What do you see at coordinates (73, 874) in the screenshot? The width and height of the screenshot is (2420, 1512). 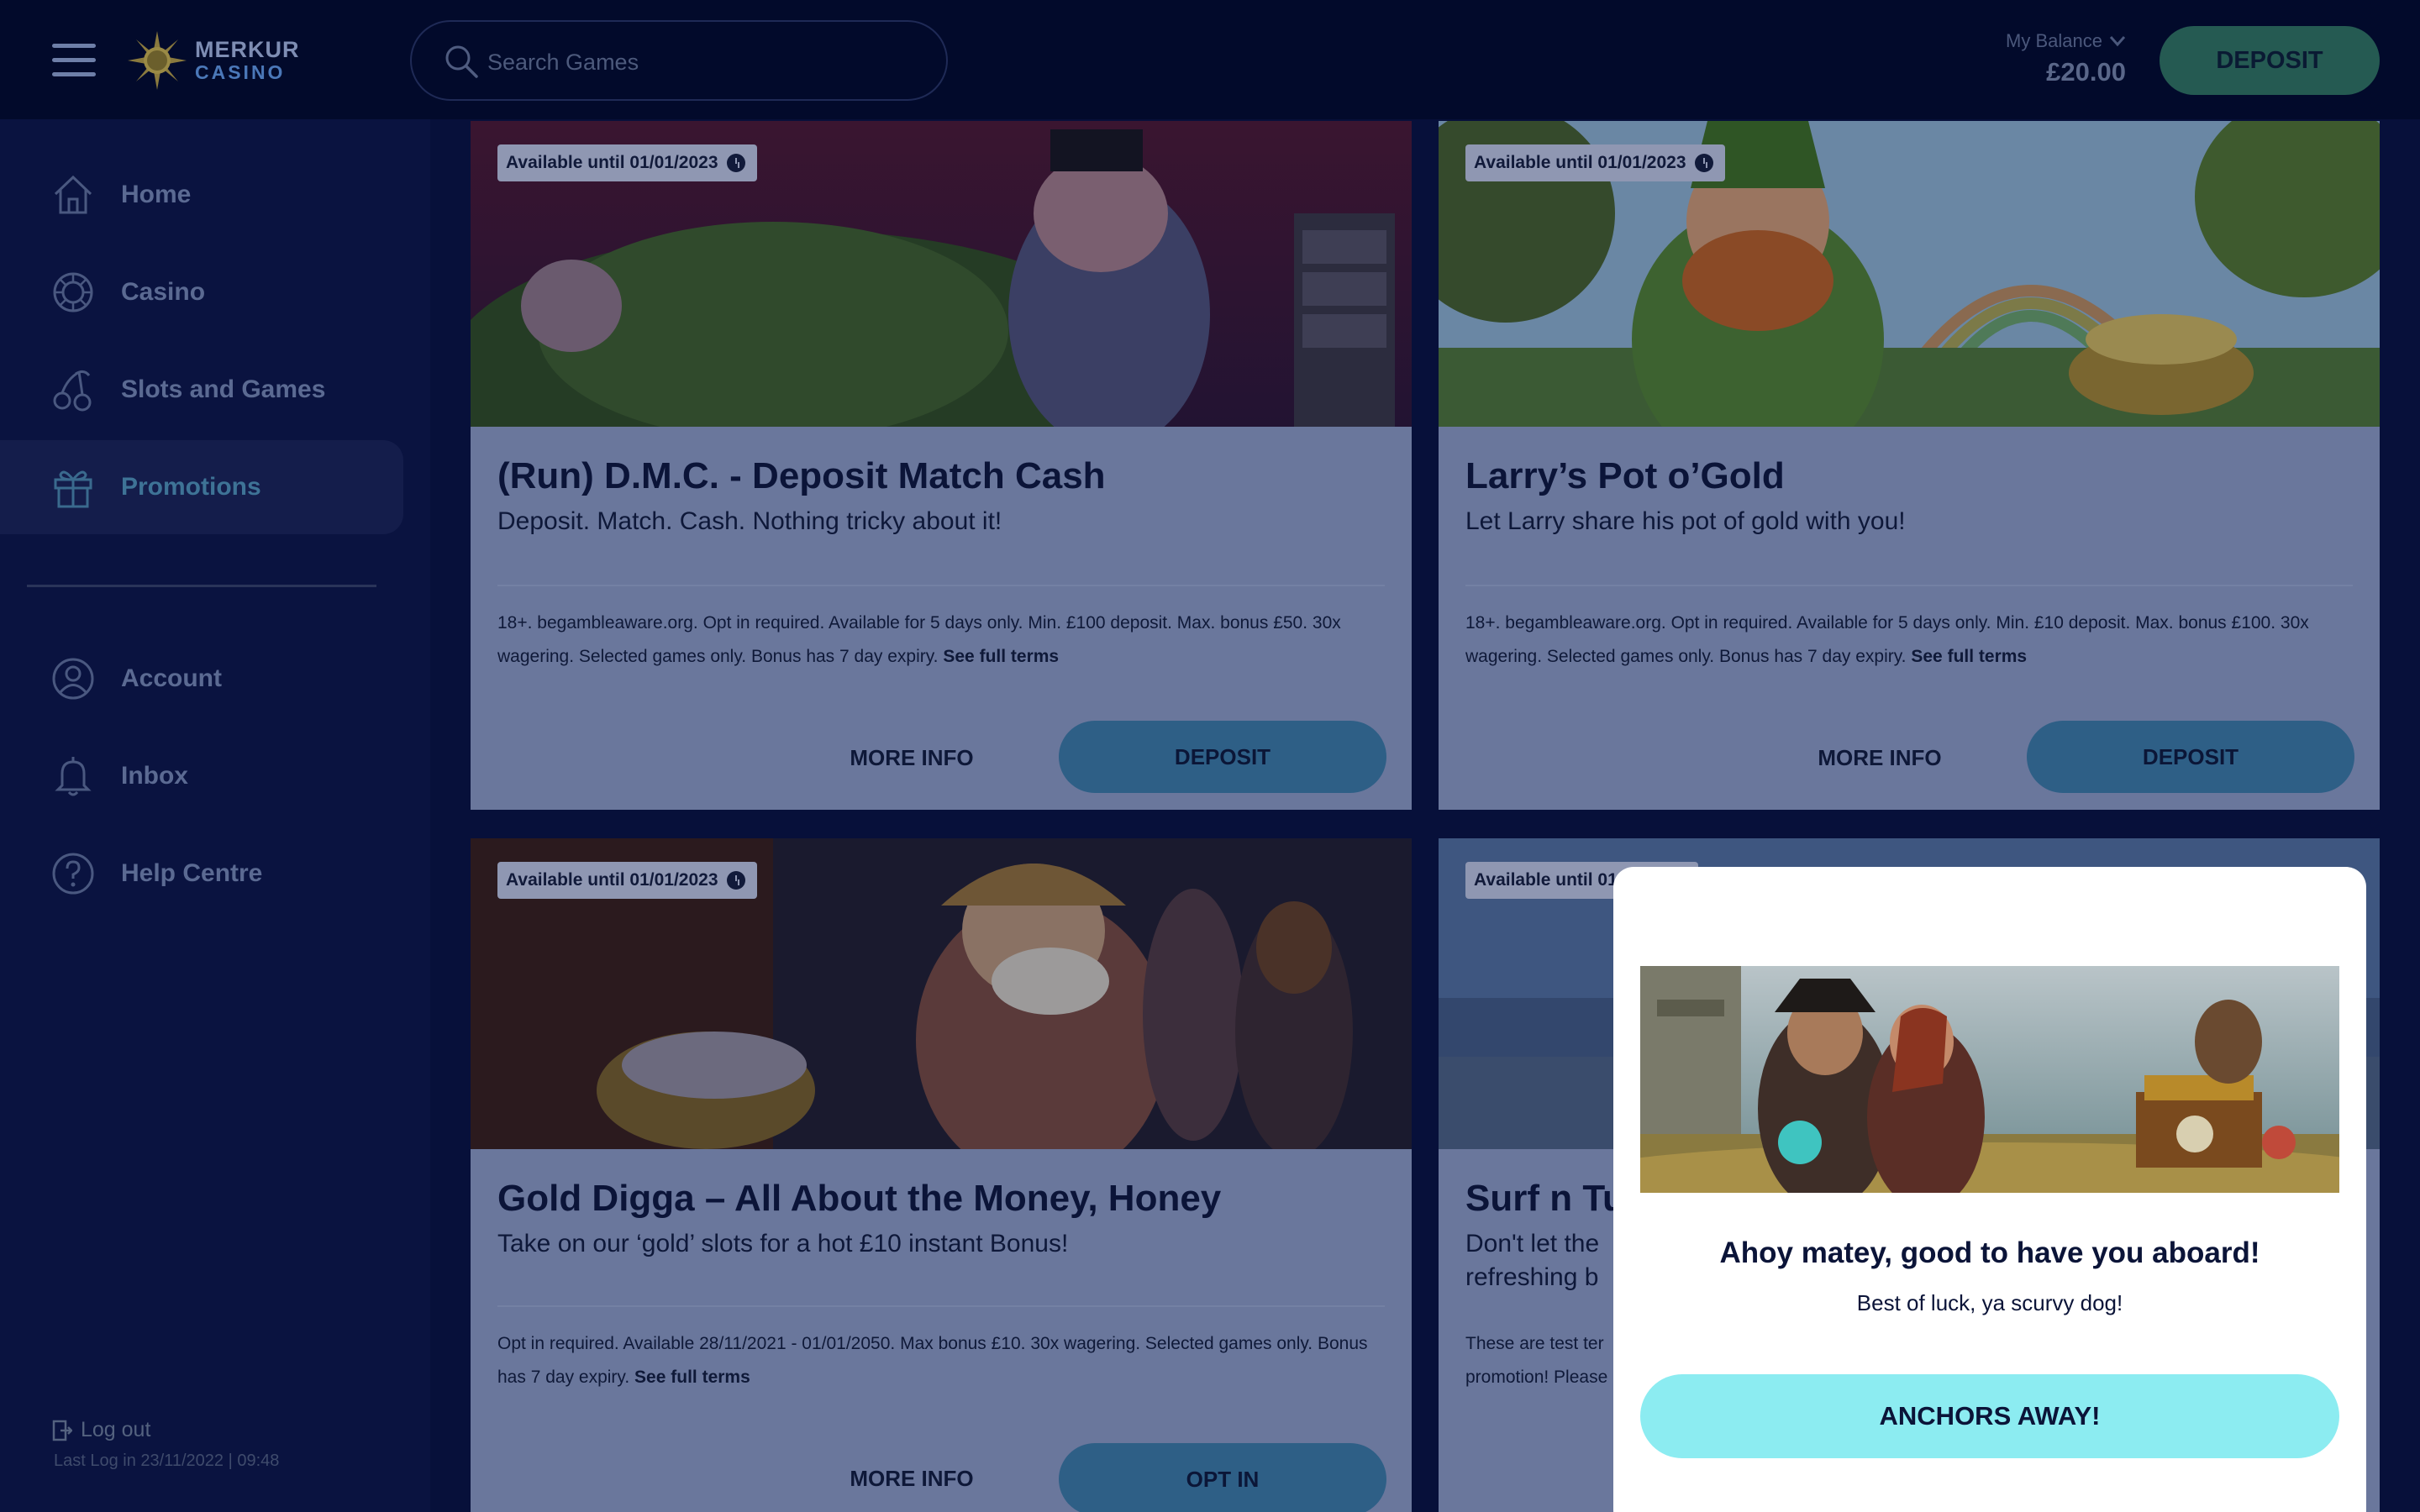 I see `help-icon` at bounding box center [73, 874].